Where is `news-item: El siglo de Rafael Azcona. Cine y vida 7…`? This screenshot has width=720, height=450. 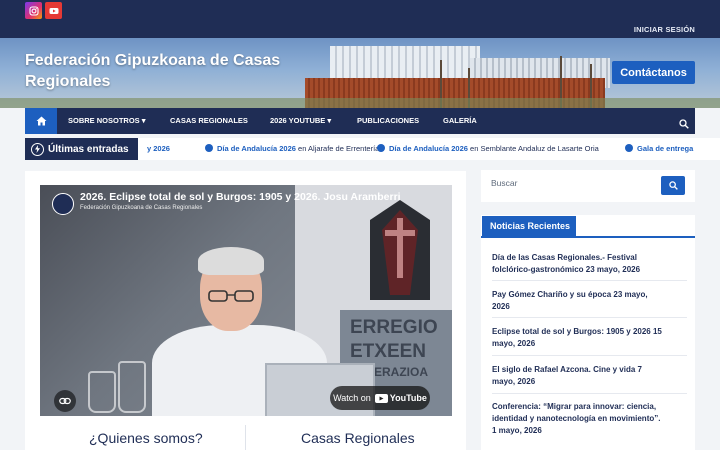 news-item: El siglo de Rafael Azcona. Cine y vida 7… is located at coordinates (589, 376).